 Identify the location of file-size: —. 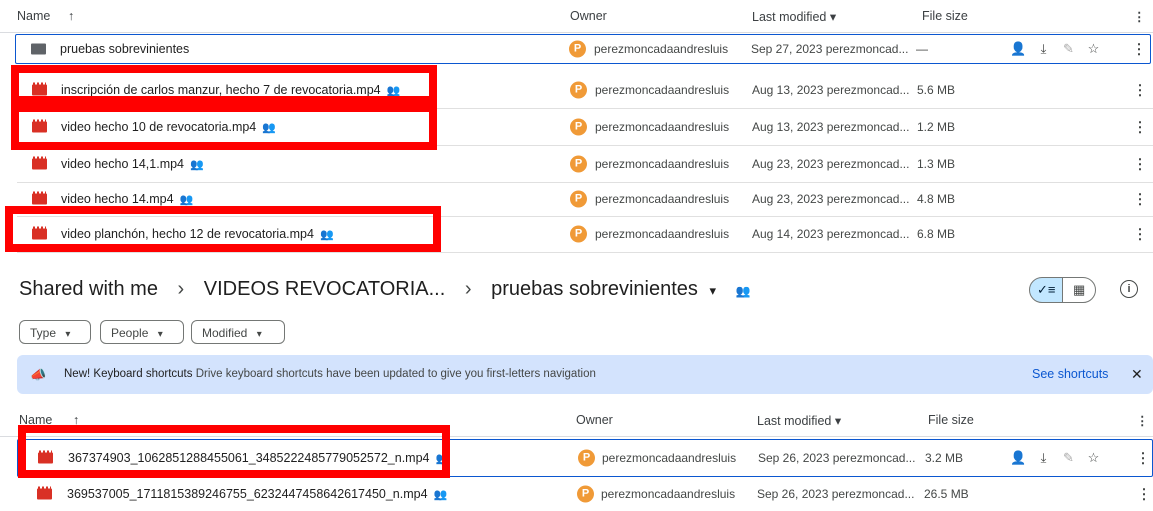
(922, 49).